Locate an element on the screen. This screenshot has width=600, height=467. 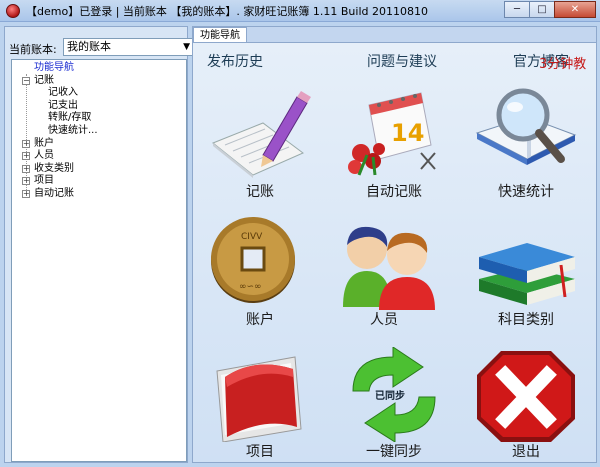
tile-exit: 退出 is located at coordinates (526, 407).